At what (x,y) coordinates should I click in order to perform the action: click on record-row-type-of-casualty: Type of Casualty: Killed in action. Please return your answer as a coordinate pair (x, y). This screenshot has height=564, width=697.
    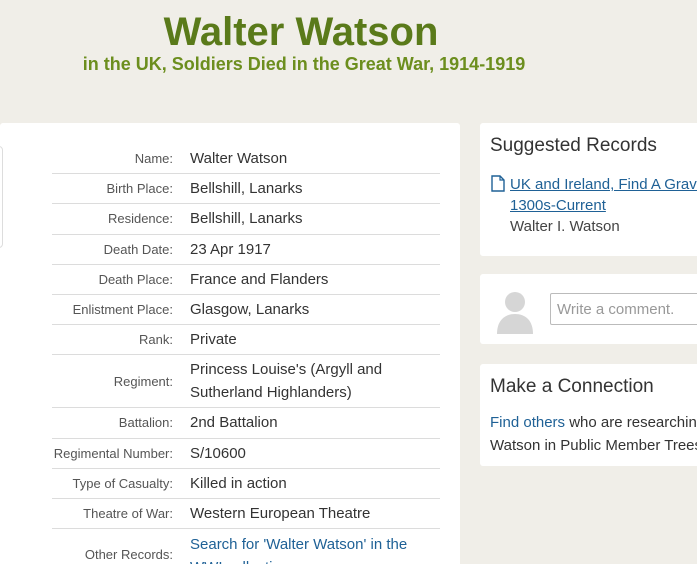
    Looking at the image, I should click on (246, 484).